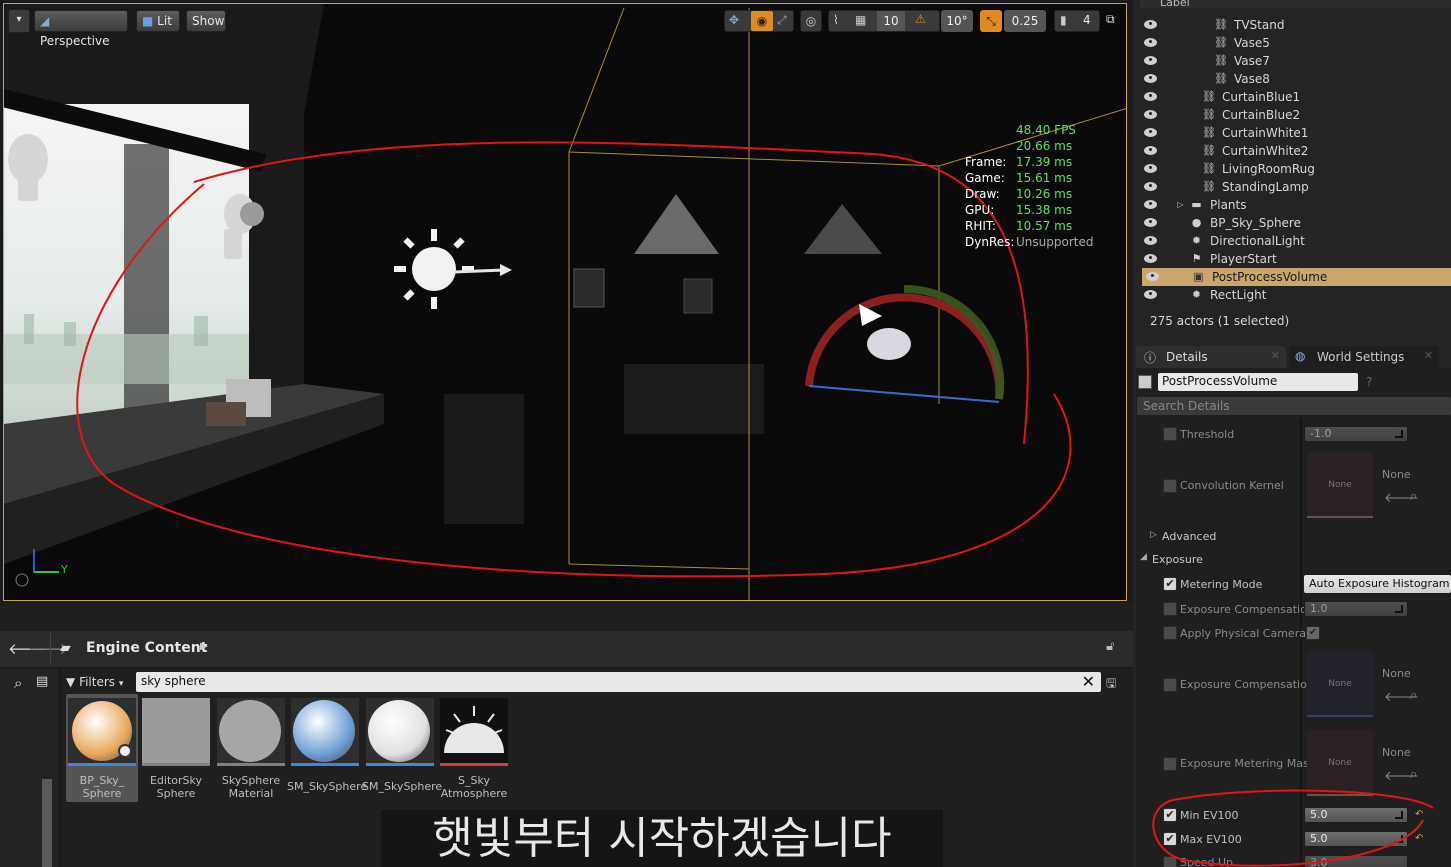 The width and height of the screenshot is (1451, 867). Describe the element at coordinates (1294, 406) in the screenshot. I see `search-details-input: Search Details` at that location.